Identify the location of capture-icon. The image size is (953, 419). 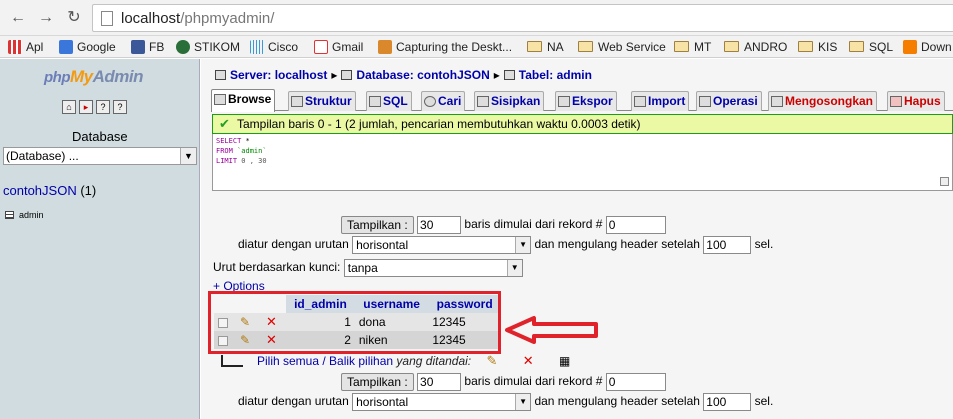
(385, 47).